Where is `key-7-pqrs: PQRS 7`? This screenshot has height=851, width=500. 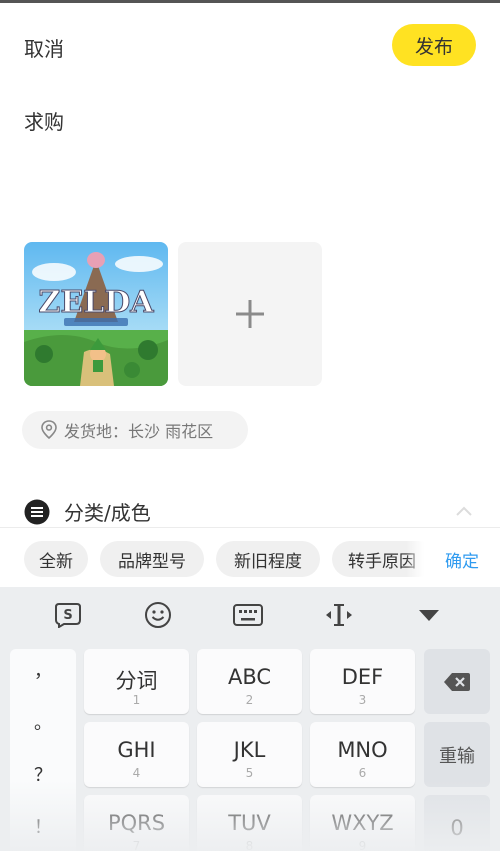
key-7-pqrs: PQRS 7 is located at coordinates (136, 823).